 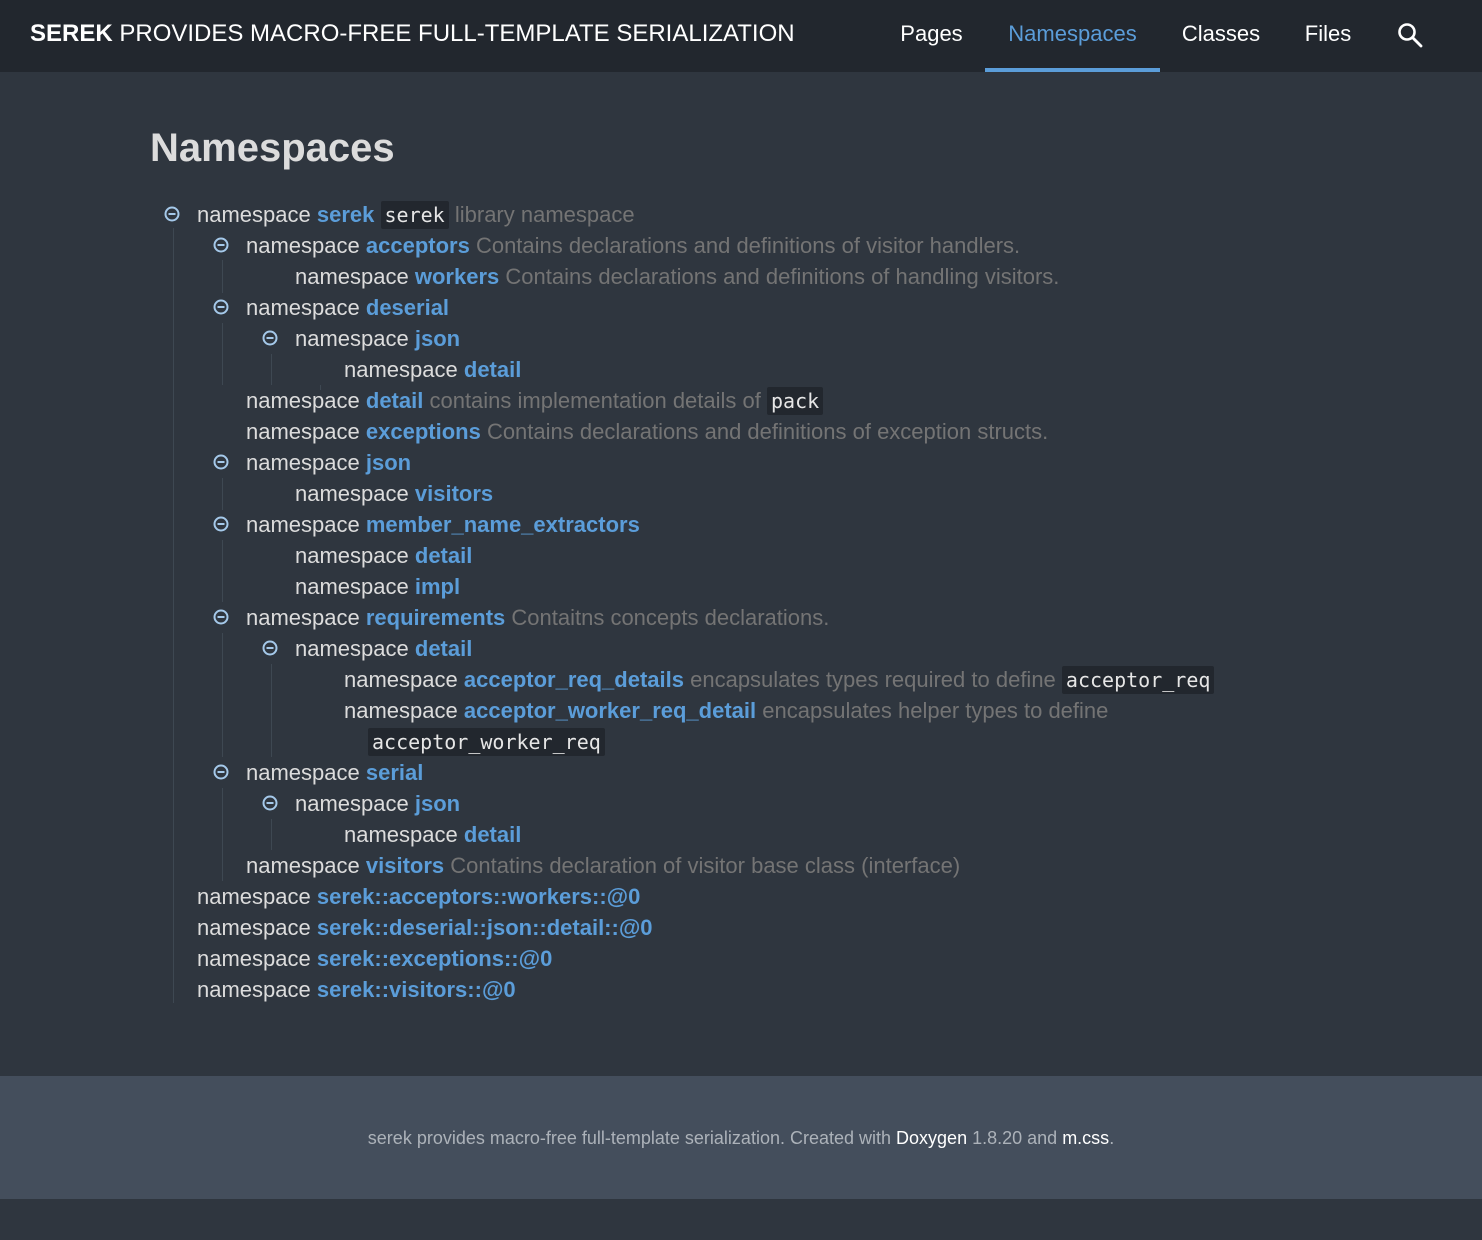 What do you see at coordinates (272, 148) in the screenshot?
I see `page-title: Namespaces` at bounding box center [272, 148].